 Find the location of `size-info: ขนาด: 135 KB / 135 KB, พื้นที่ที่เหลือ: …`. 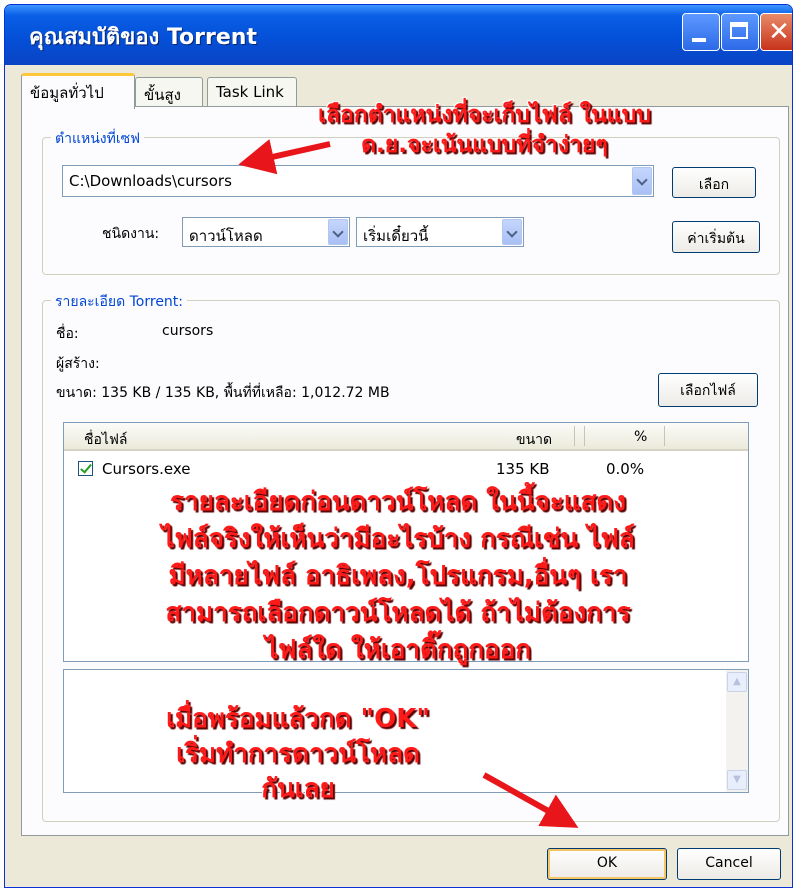

size-info: ขนาด: 135 KB / 135 KB, พื้นที่ที่เหลือ: … is located at coordinates (223, 393).